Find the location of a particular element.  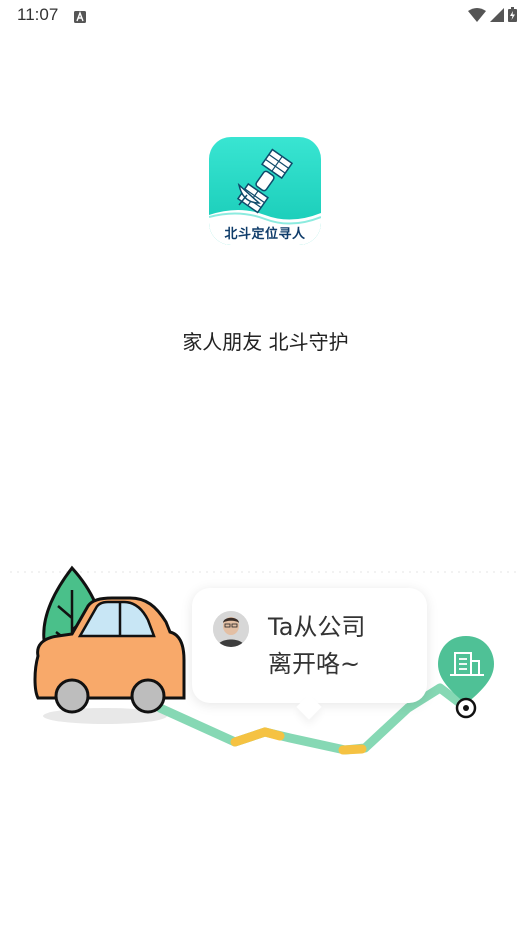

message-text: Ta从公司 离开咯~ is located at coordinates (343, 646).